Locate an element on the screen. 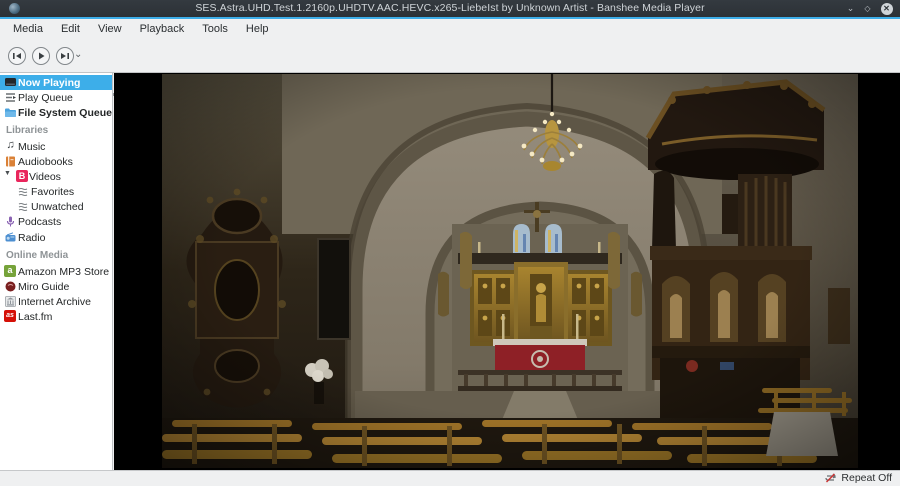 The height and width of the screenshot is (486, 900). sidebar-item-lastfm: as Last.fm is located at coordinates (56, 316).